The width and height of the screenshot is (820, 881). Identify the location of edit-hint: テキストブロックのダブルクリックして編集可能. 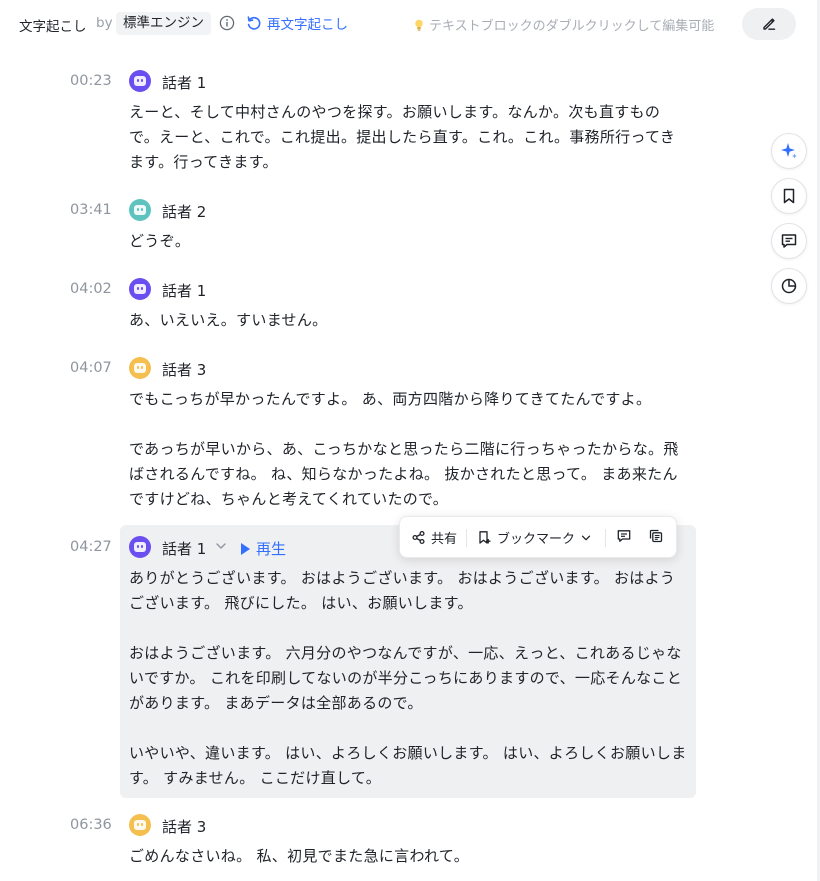
(563, 24).